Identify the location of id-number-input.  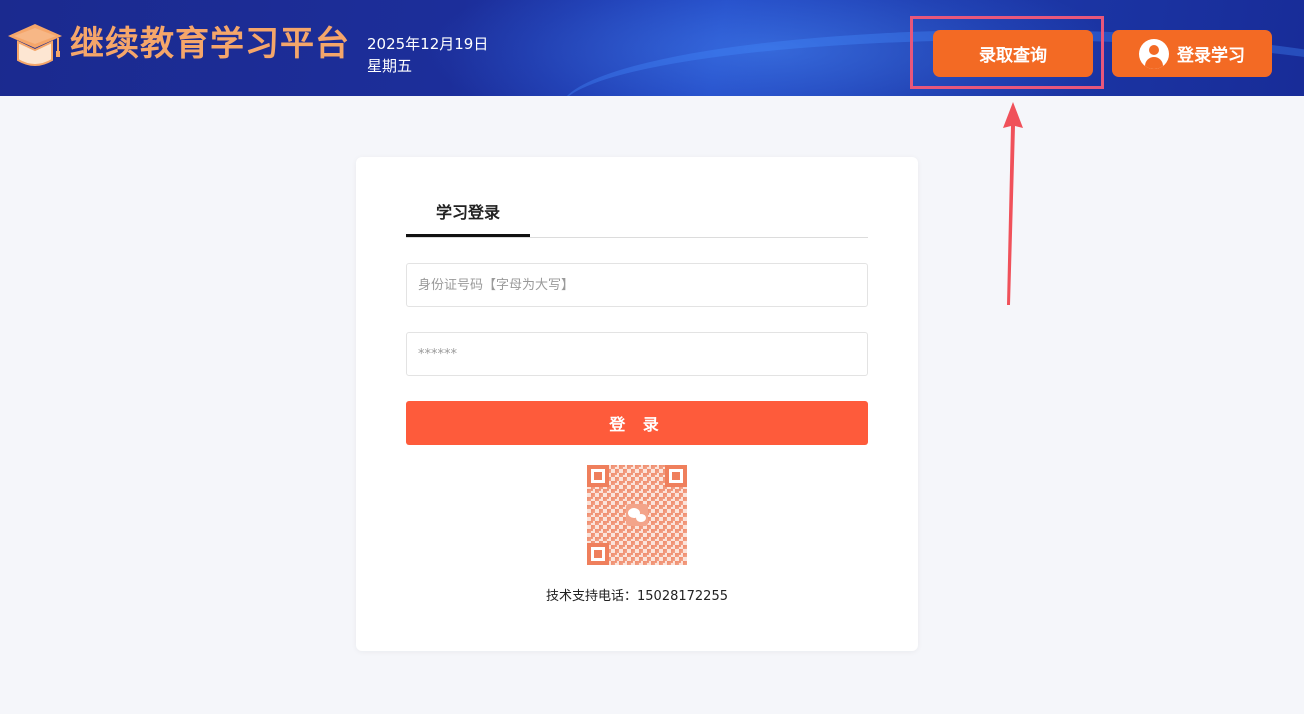
(637, 285).